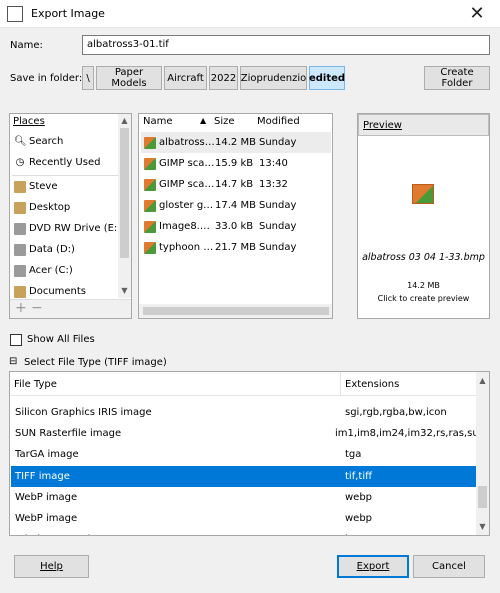 This screenshot has height=593, width=500. I want to click on cancel-button: Cancel, so click(449, 566).